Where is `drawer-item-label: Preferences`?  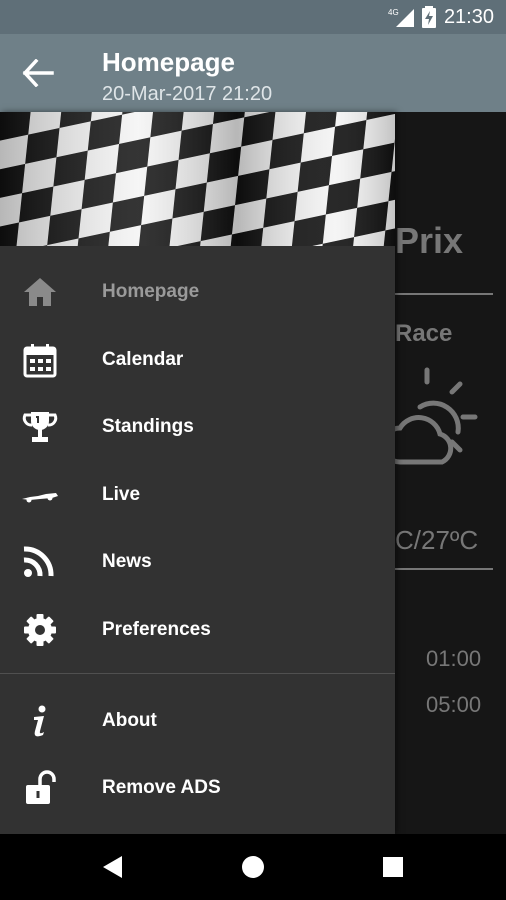 drawer-item-label: Preferences is located at coordinates (156, 629).